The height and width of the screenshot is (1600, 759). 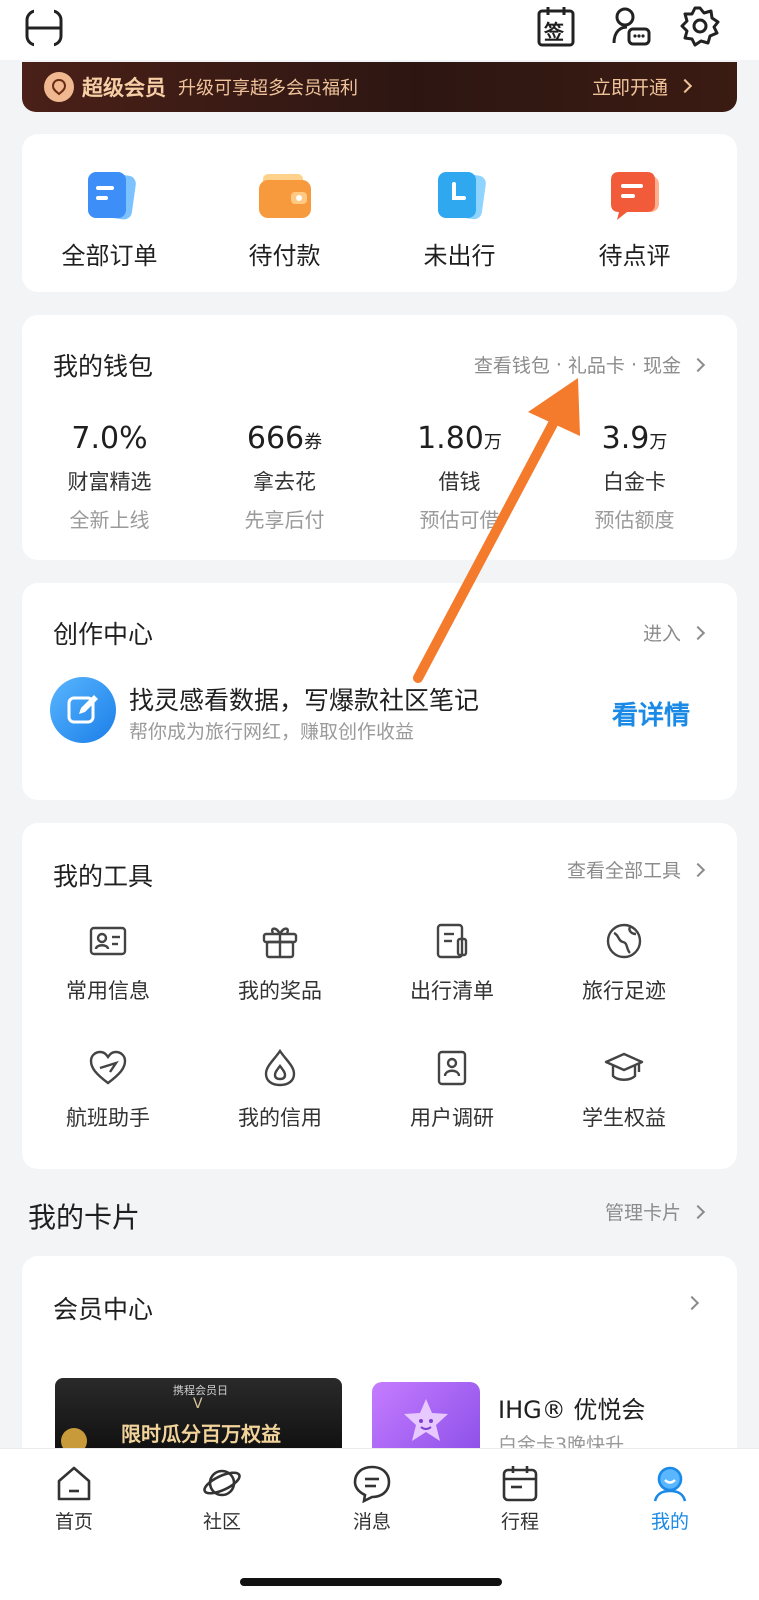 I want to click on pending-payment-button: 待付款, so click(x=284, y=214).